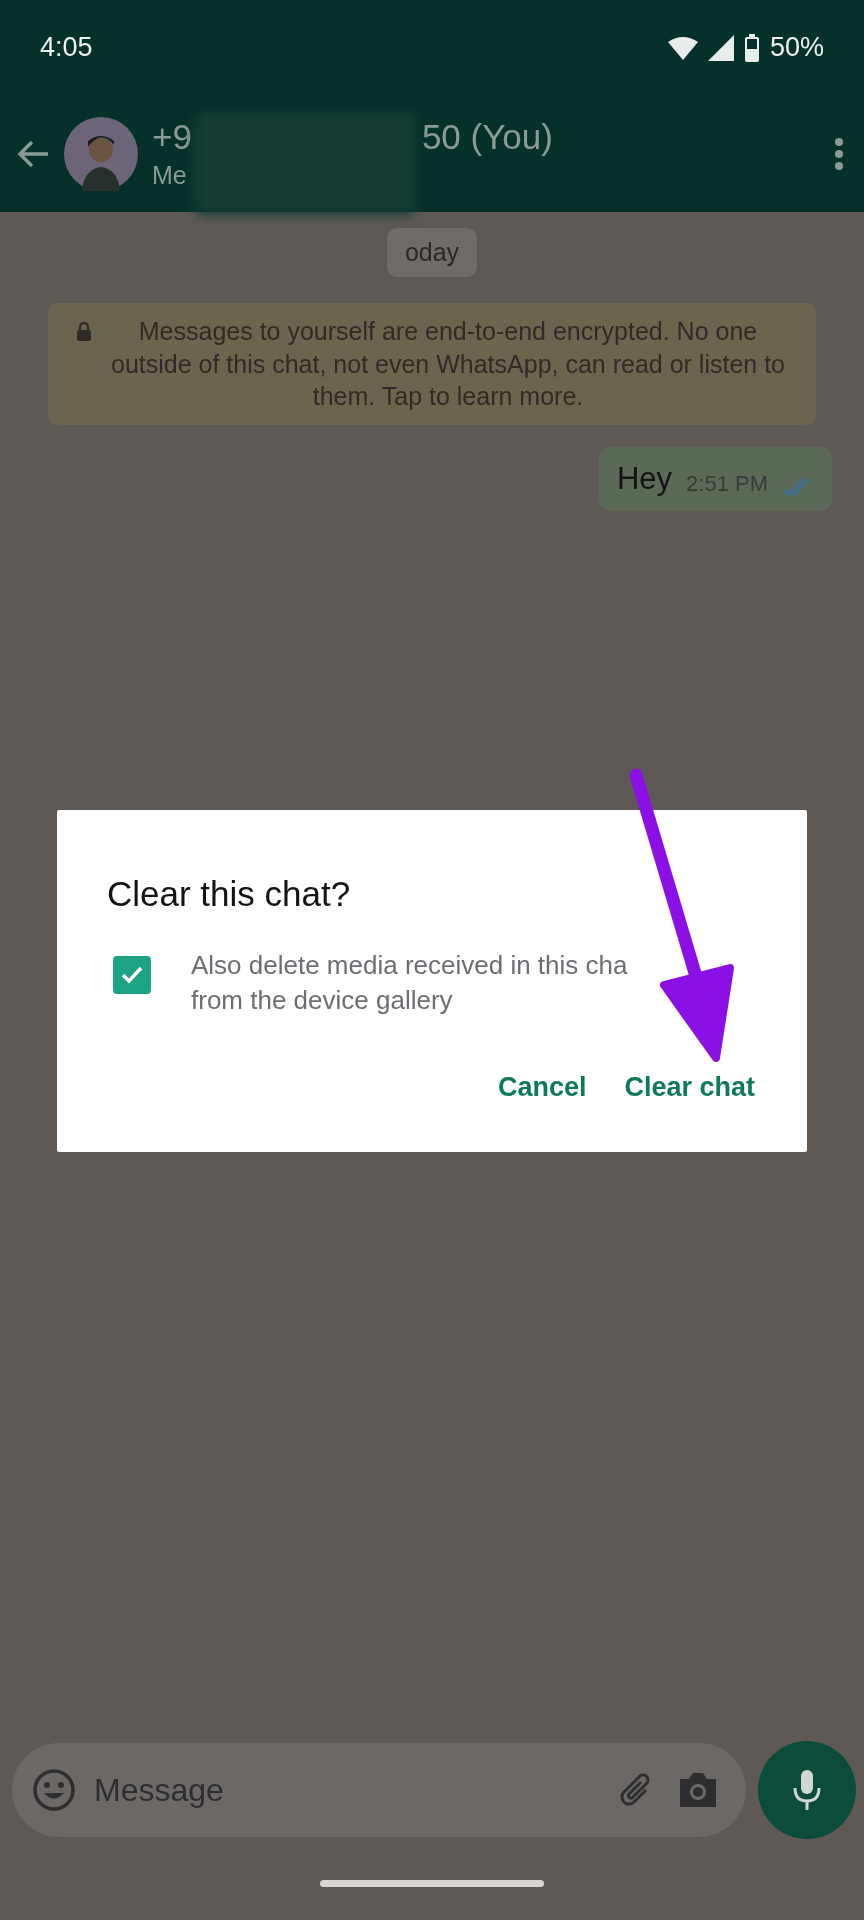 The image size is (864, 1920). Describe the element at coordinates (644, 478) in the screenshot. I see `message-text: Hey` at that location.